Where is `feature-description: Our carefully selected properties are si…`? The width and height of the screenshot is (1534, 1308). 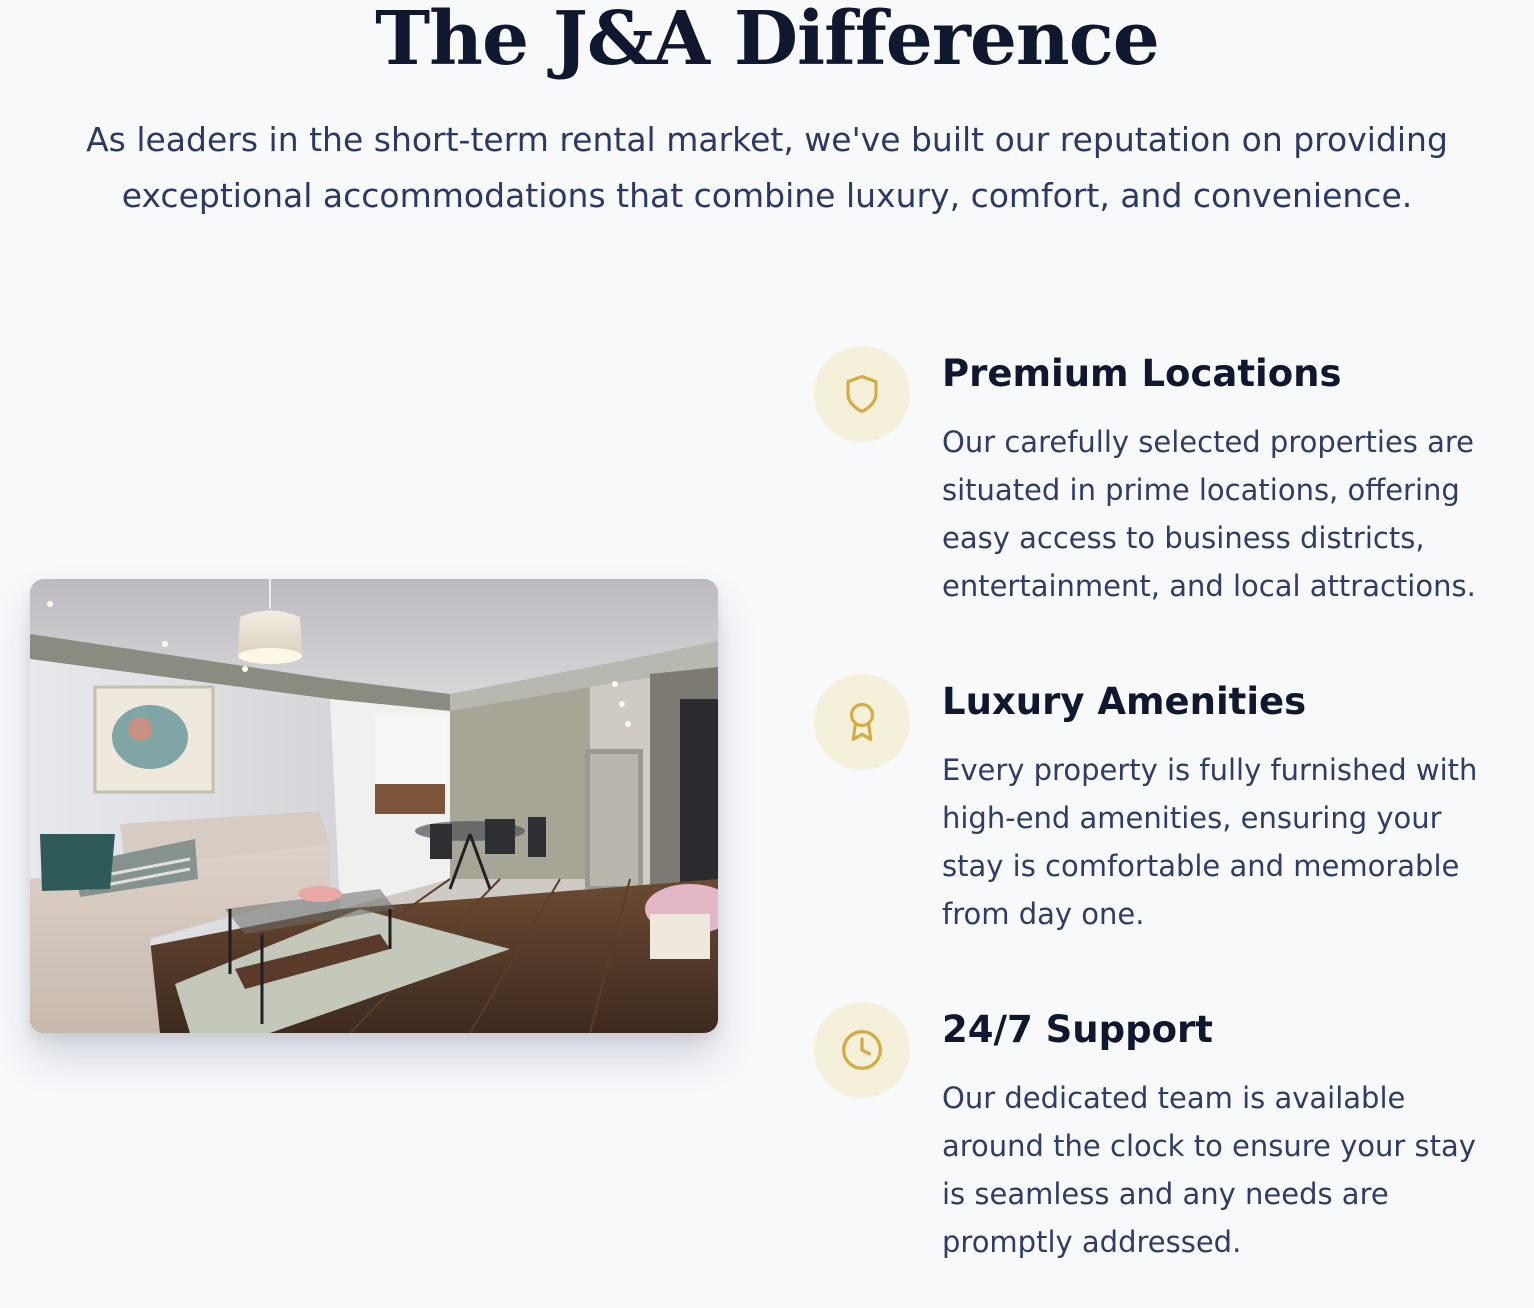 feature-description: Our carefully selected properties are si… is located at coordinates (1209, 514).